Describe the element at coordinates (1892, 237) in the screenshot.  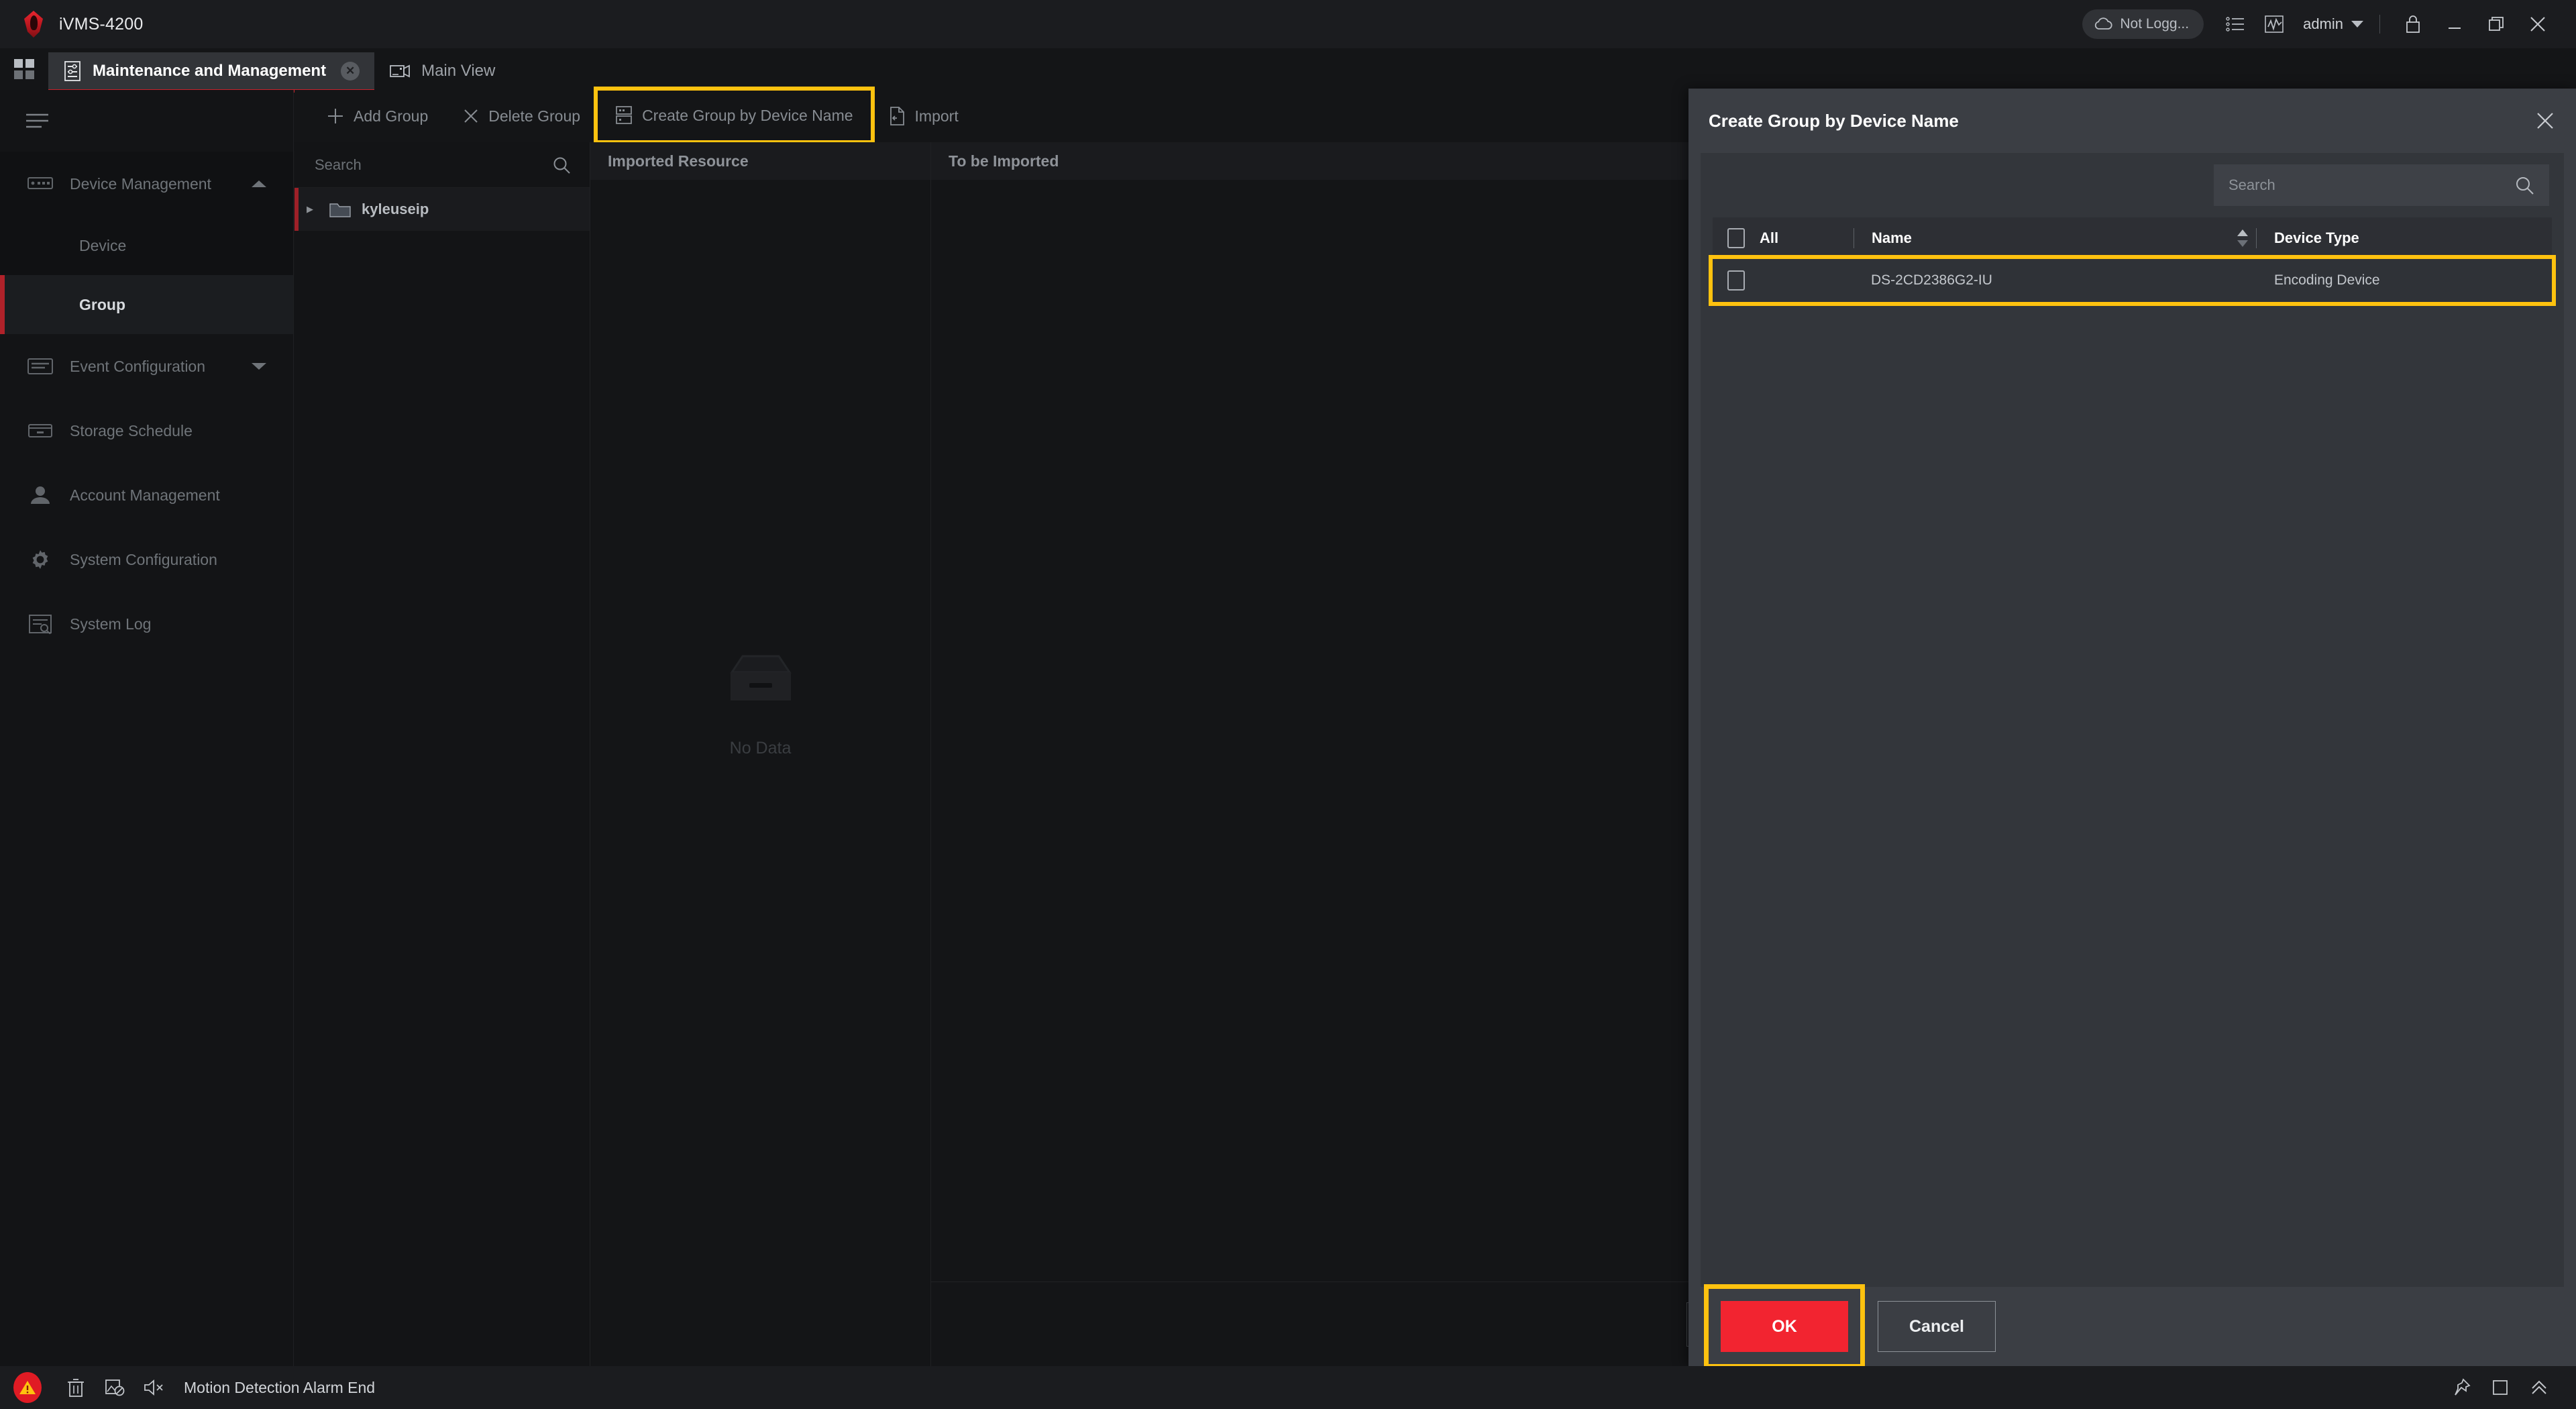
I see `column-header-name: Name` at that location.